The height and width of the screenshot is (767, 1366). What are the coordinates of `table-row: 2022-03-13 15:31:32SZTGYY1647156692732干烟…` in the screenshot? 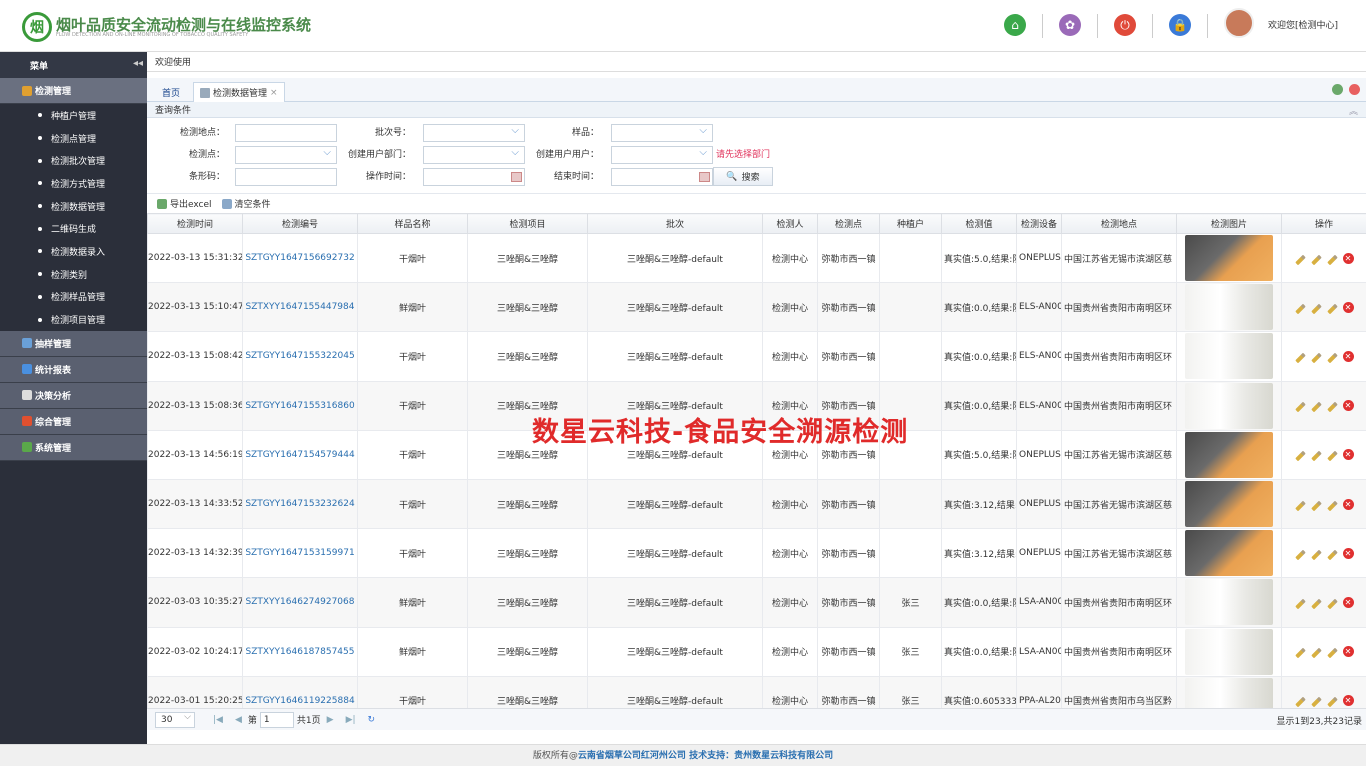 It's located at (757, 258).